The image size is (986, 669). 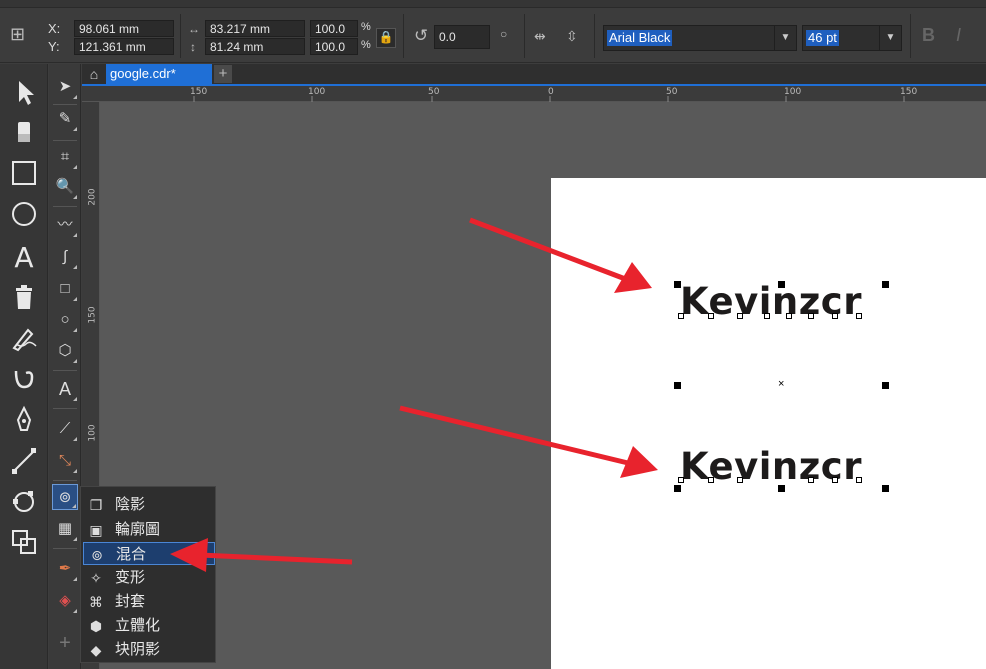 I want to click on scale-y-field: 100.0, so click(x=334, y=46).